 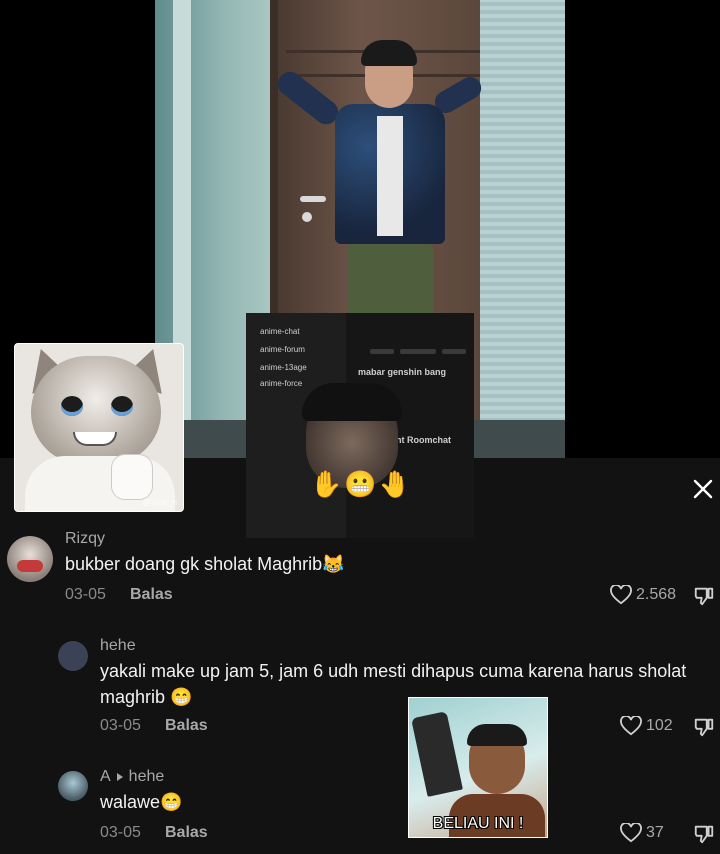 I want to click on screen-subtitle: nt Roomchat, so click(x=423, y=440).